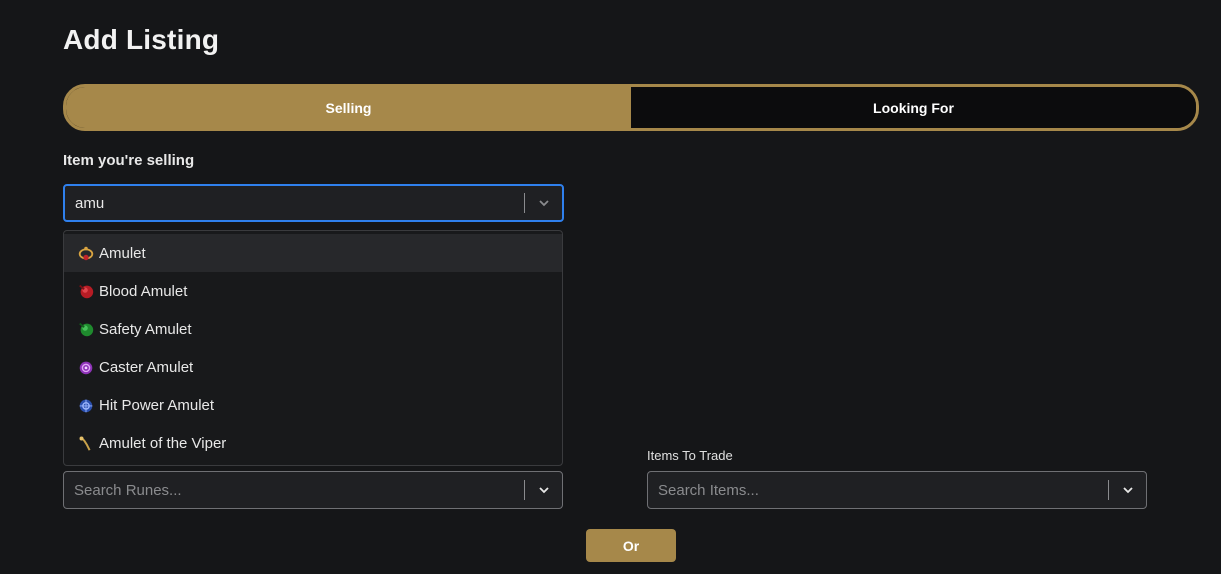  What do you see at coordinates (313, 443) in the screenshot?
I see `option-amulet-of-the-viper: Amulet of the Viper` at bounding box center [313, 443].